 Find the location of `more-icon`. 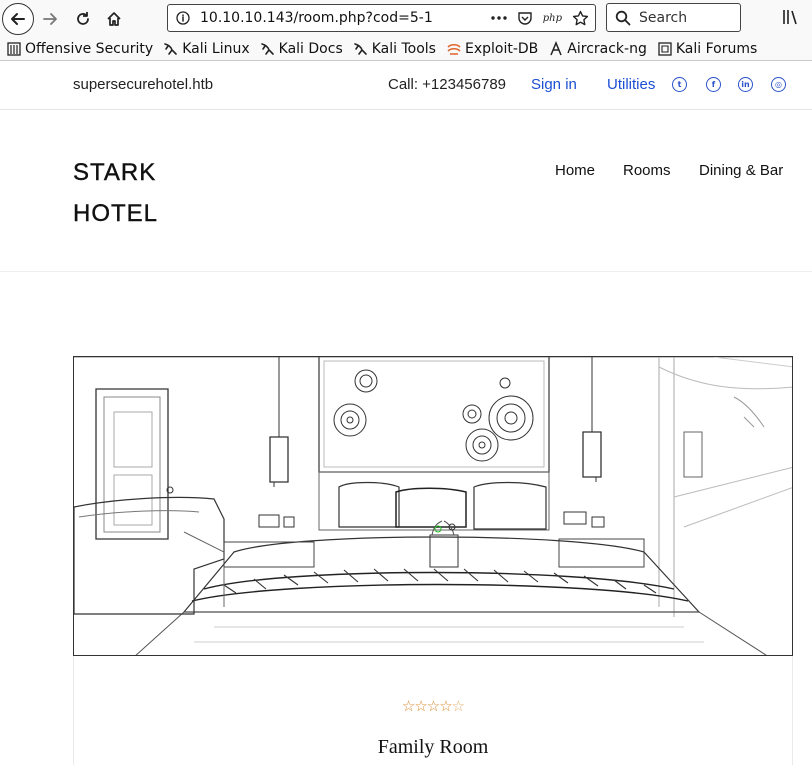

more-icon is located at coordinates (499, 18).